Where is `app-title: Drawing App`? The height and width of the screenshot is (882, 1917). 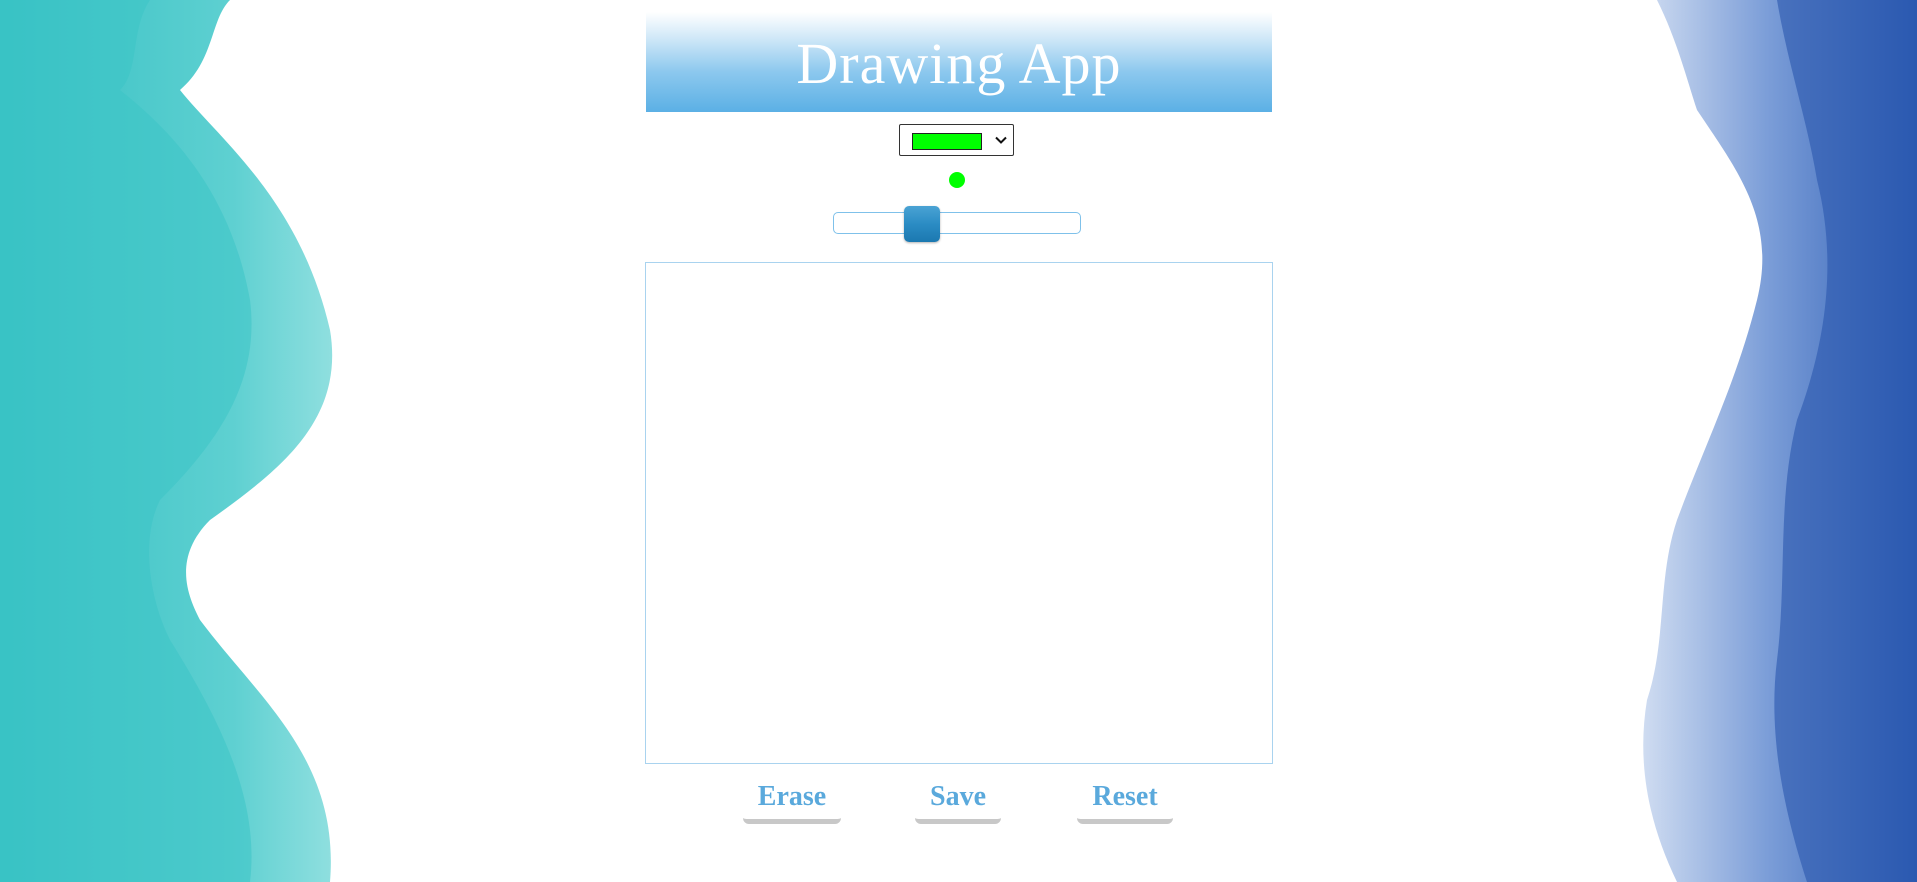 app-title: Drawing App is located at coordinates (959, 63).